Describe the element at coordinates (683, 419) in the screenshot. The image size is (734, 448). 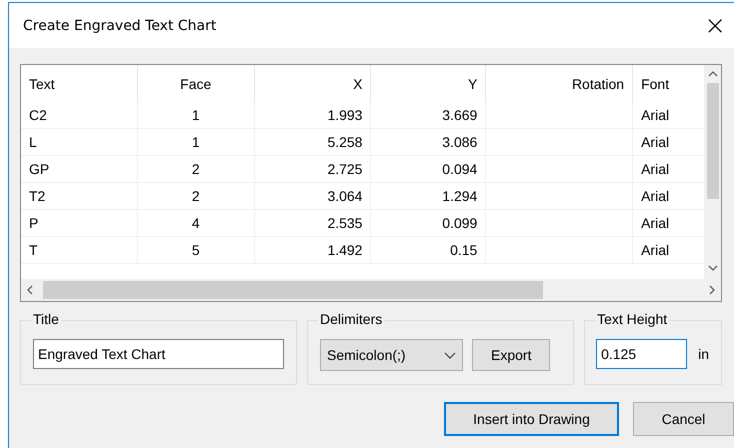
I see `dialog-button: Cancel` at that location.